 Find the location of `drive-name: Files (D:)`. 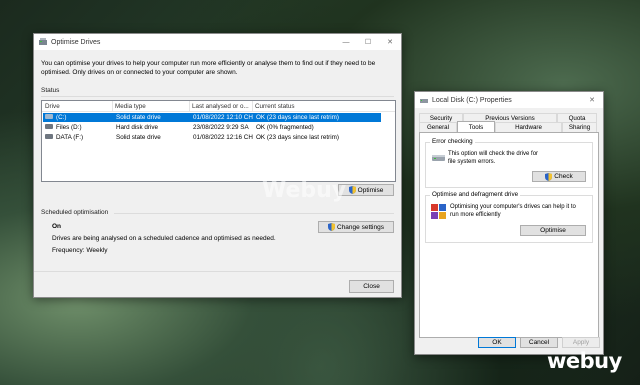

drive-name: Files (D:) is located at coordinates (69, 127).